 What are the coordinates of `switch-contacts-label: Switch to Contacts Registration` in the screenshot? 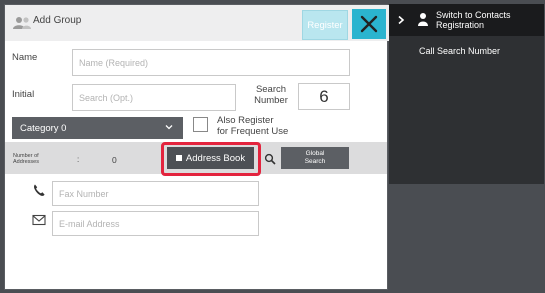 It's located at (473, 20).